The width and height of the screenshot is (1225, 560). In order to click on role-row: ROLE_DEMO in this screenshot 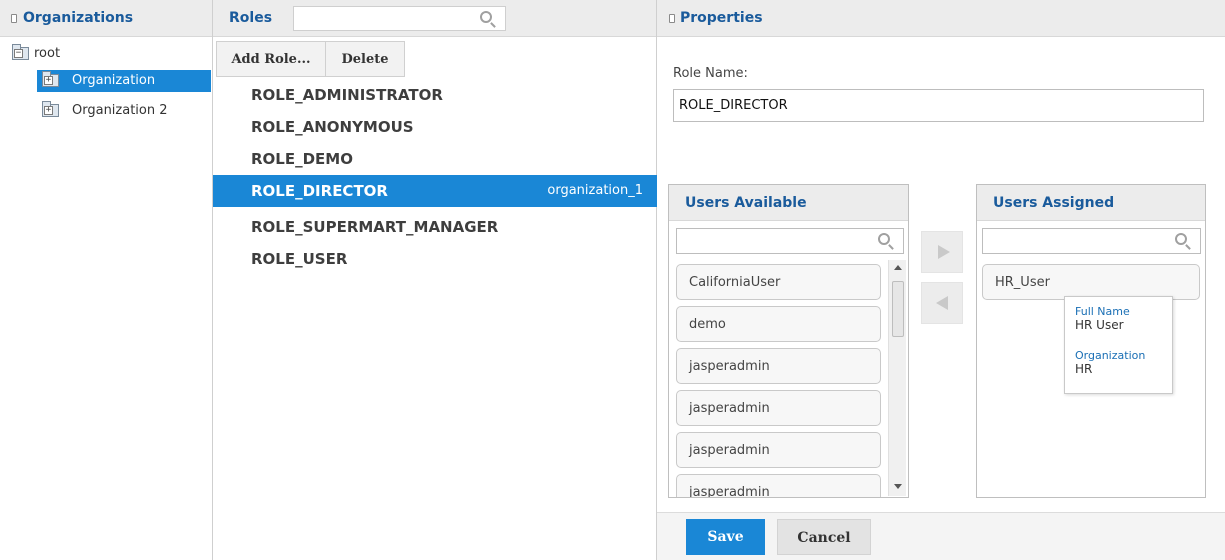, I will do `click(435, 159)`.